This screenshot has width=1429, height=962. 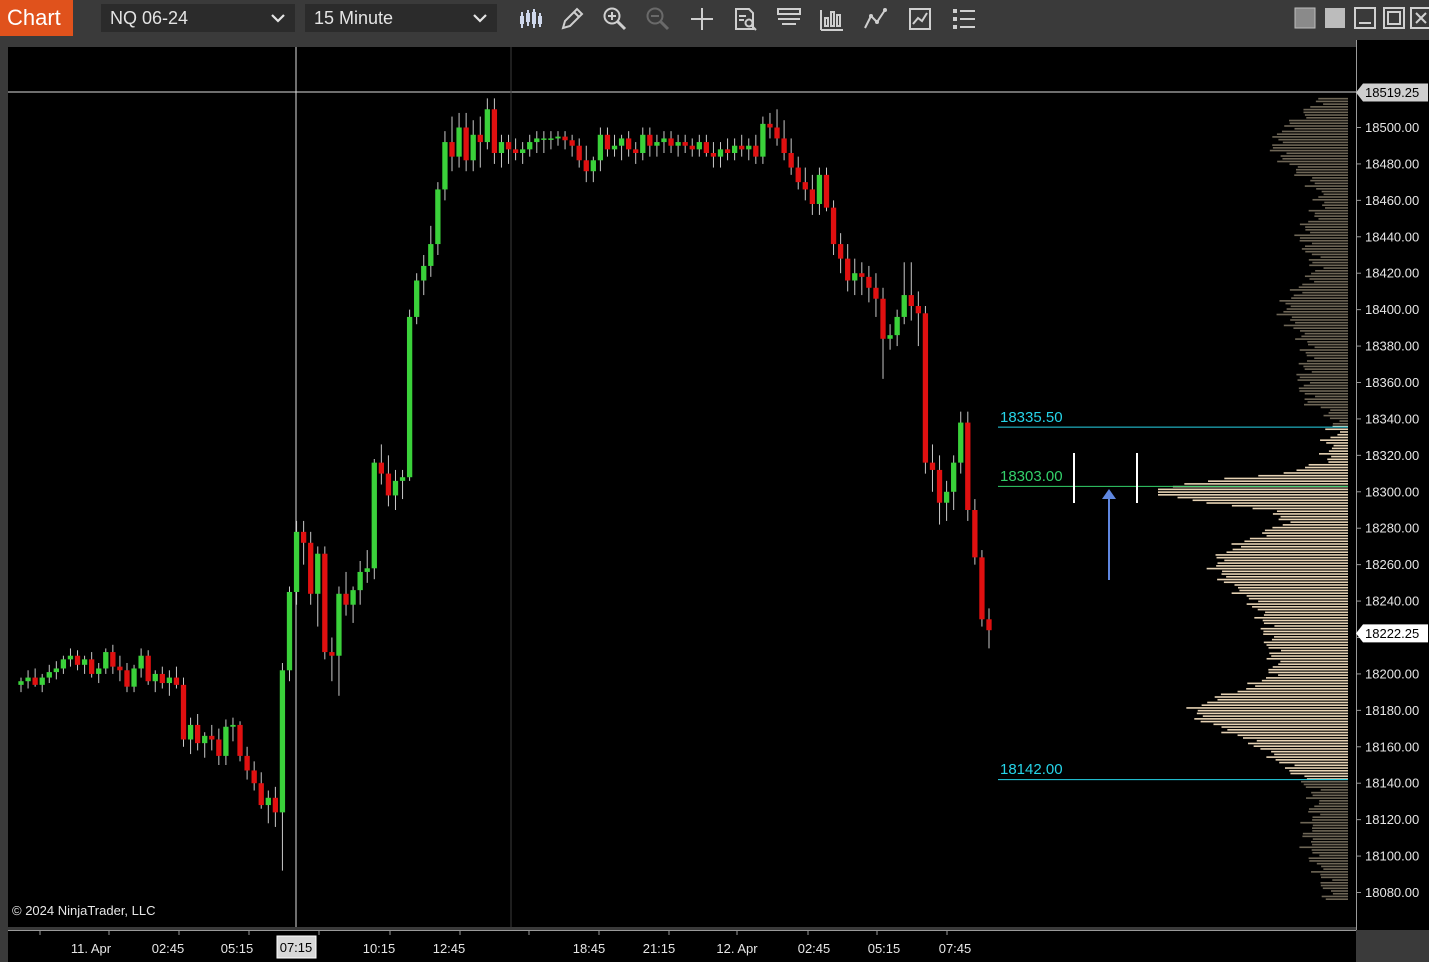 What do you see at coordinates (530, 19) in the screenshot?
I see `bars-type-icon` at bounding box center [530, 19].